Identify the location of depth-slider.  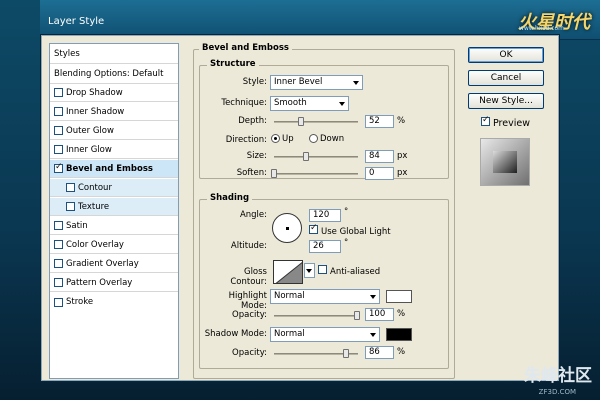
(316, 122).